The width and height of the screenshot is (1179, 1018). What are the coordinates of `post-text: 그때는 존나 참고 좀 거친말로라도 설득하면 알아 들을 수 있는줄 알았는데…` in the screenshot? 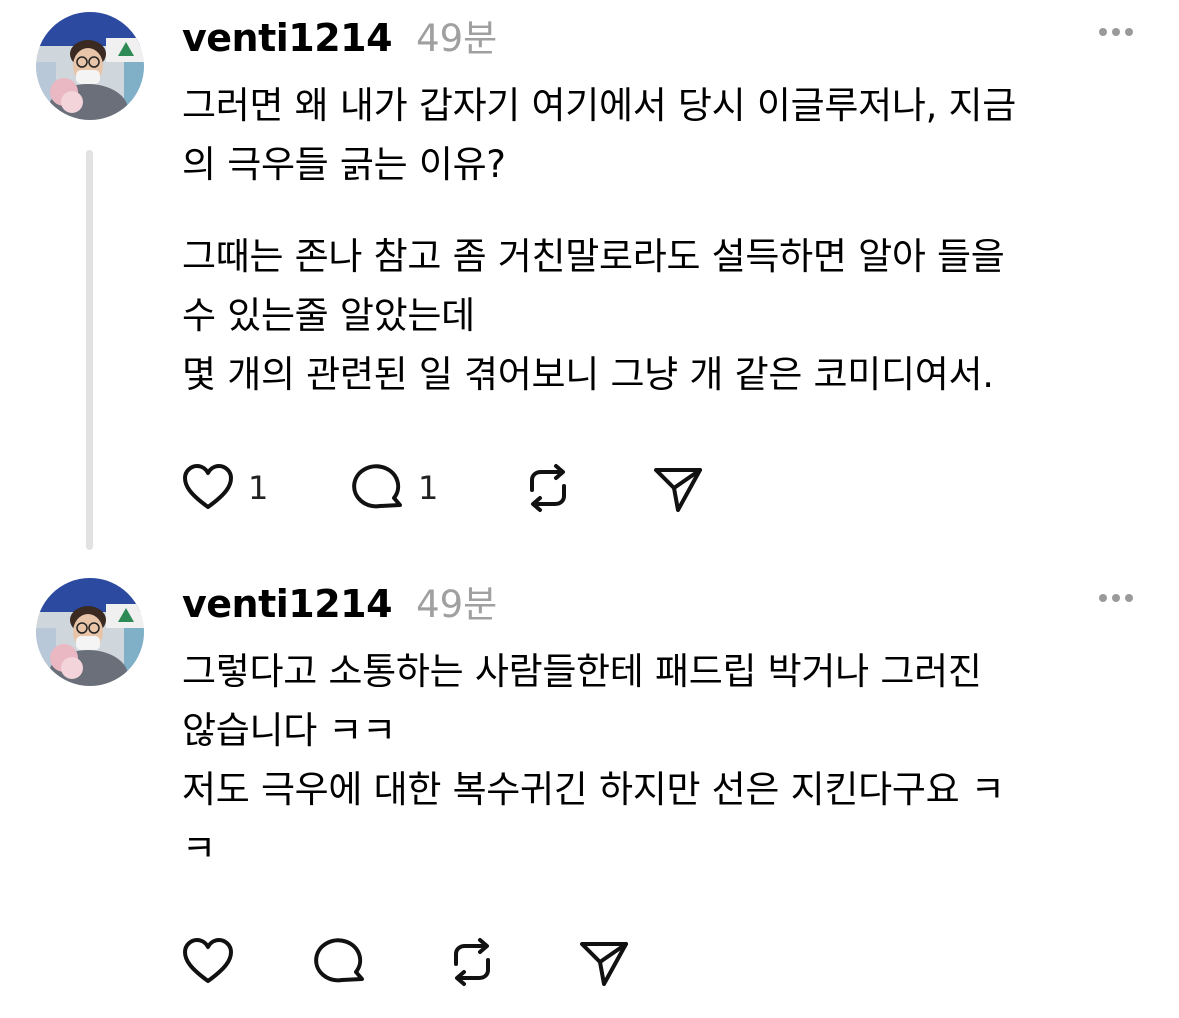 It's located at (593, 315).